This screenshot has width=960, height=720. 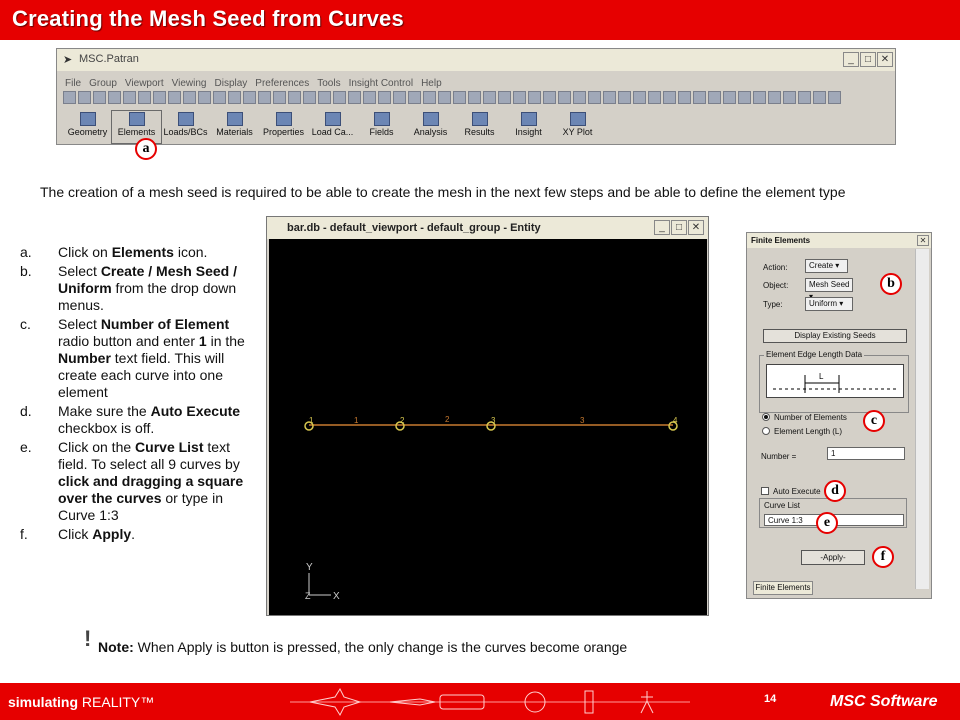 I want to click on step-label: e., so click(x=26, y=447).